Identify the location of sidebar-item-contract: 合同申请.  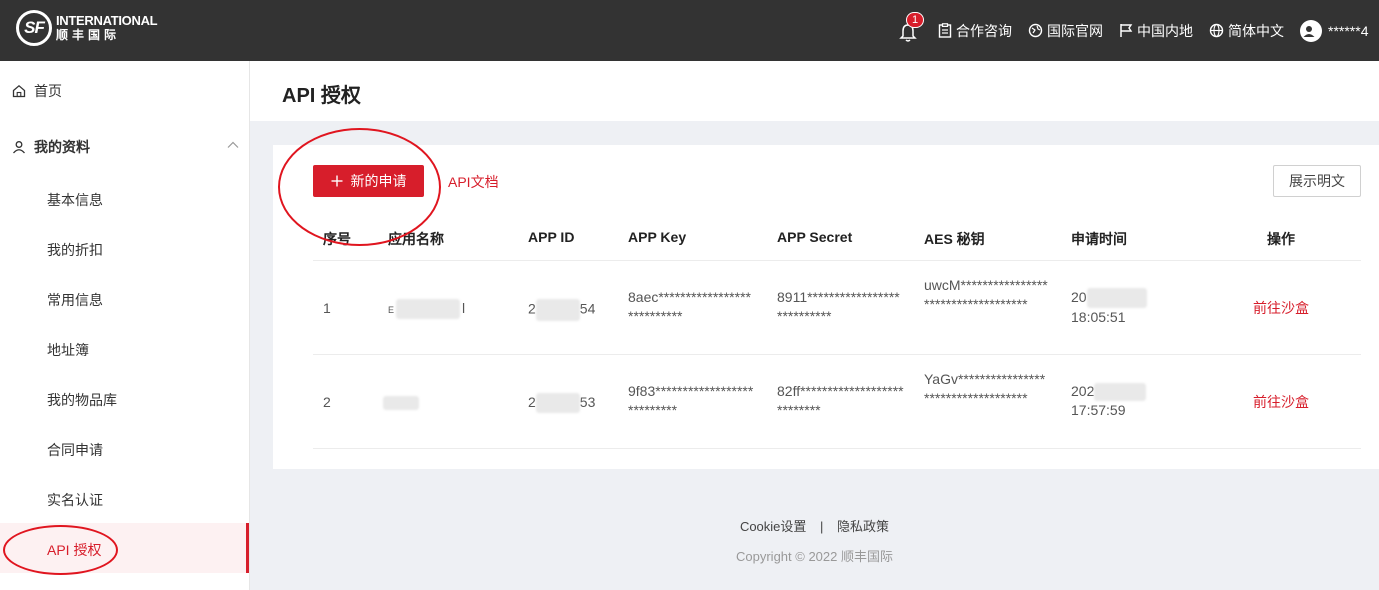
(75, 450).